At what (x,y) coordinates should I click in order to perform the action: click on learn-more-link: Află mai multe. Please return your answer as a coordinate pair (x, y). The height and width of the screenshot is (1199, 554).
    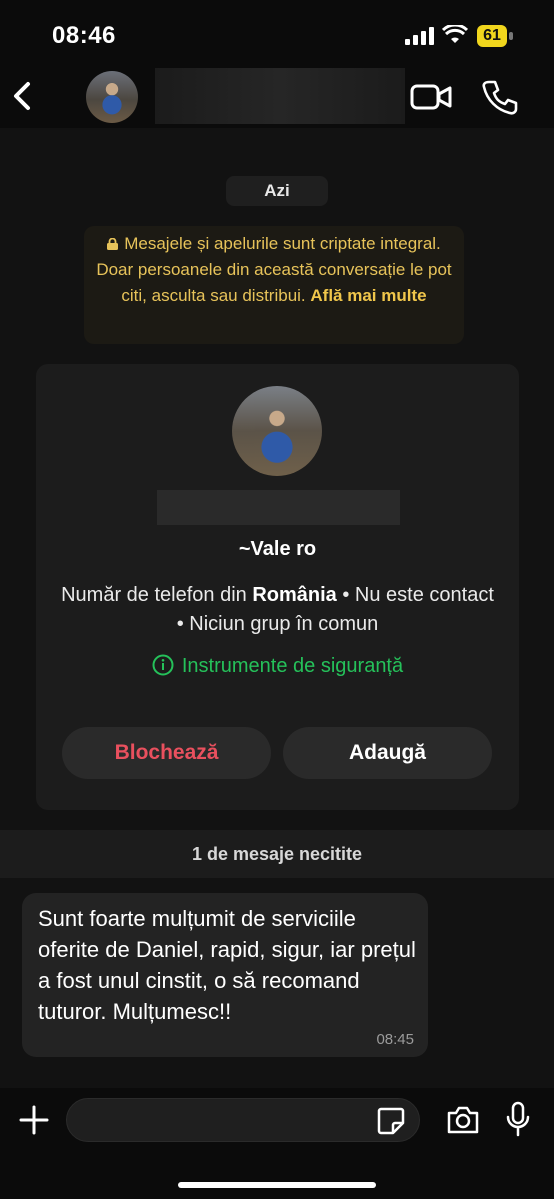
    Looking at the image, I should click on (368, 295).